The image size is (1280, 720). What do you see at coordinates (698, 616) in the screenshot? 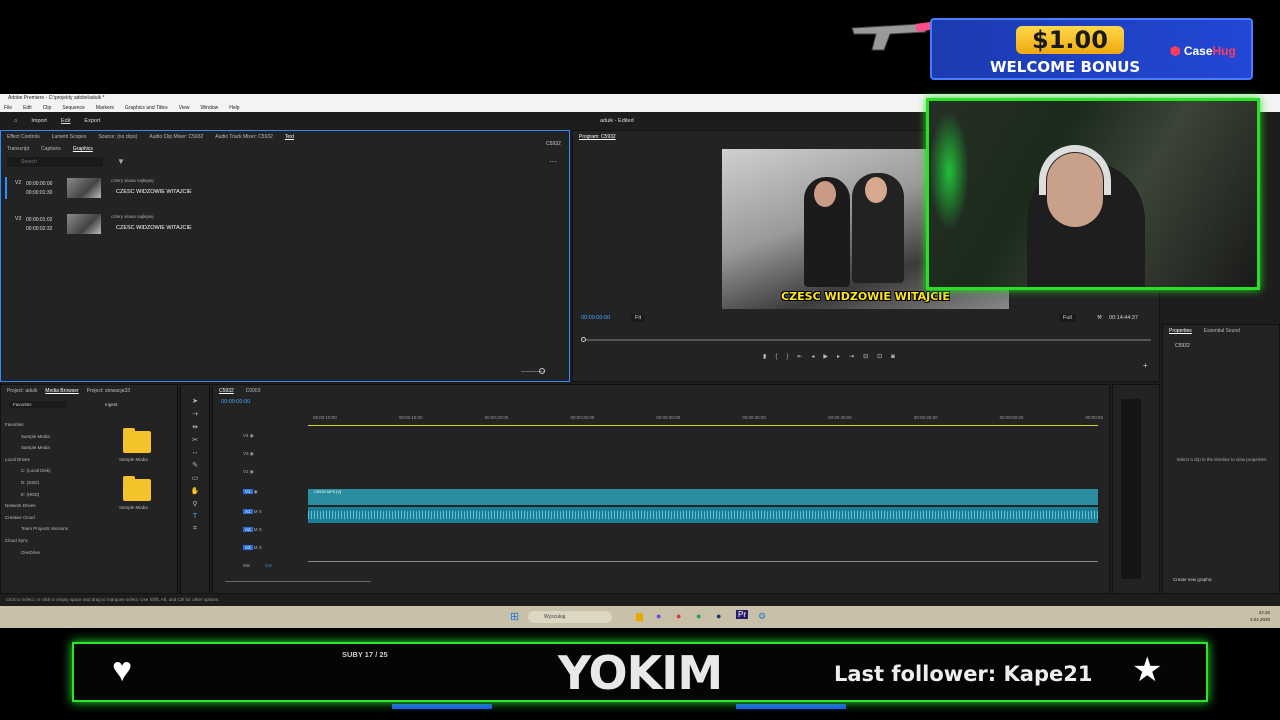
I see `spotify-icon: ●` at bounding box center [698, 616].